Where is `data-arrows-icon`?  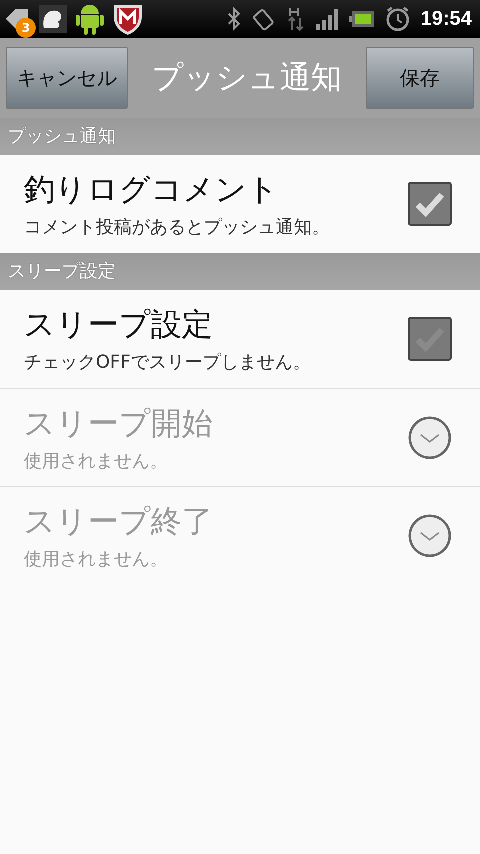
data-arrows-icon is located at coordinates (295, 19).